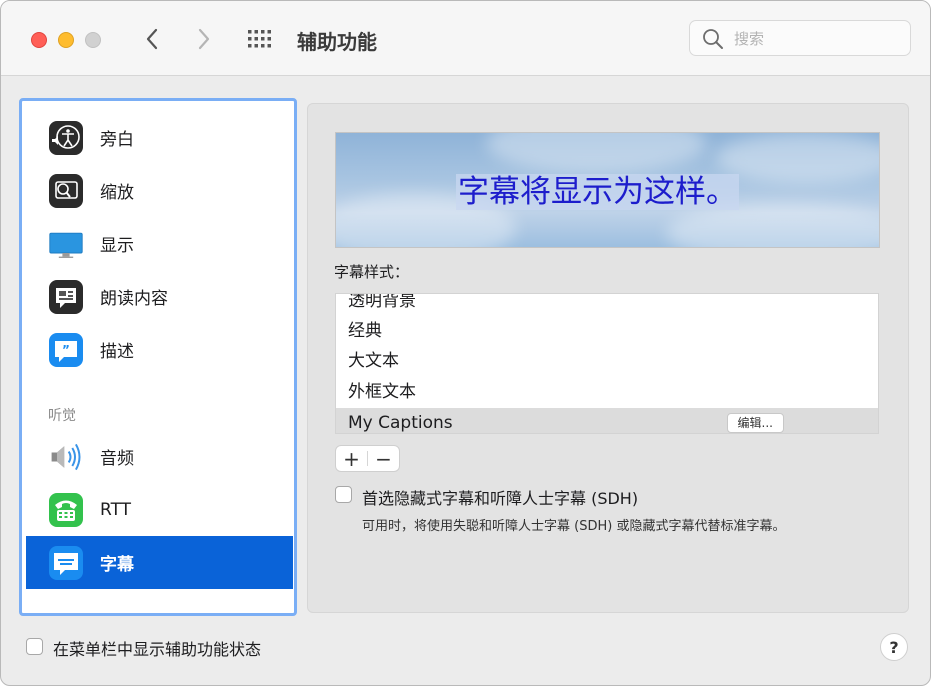 This screenshot has height=686, width=931. I want to click on grid-icon, so click(259, 39).